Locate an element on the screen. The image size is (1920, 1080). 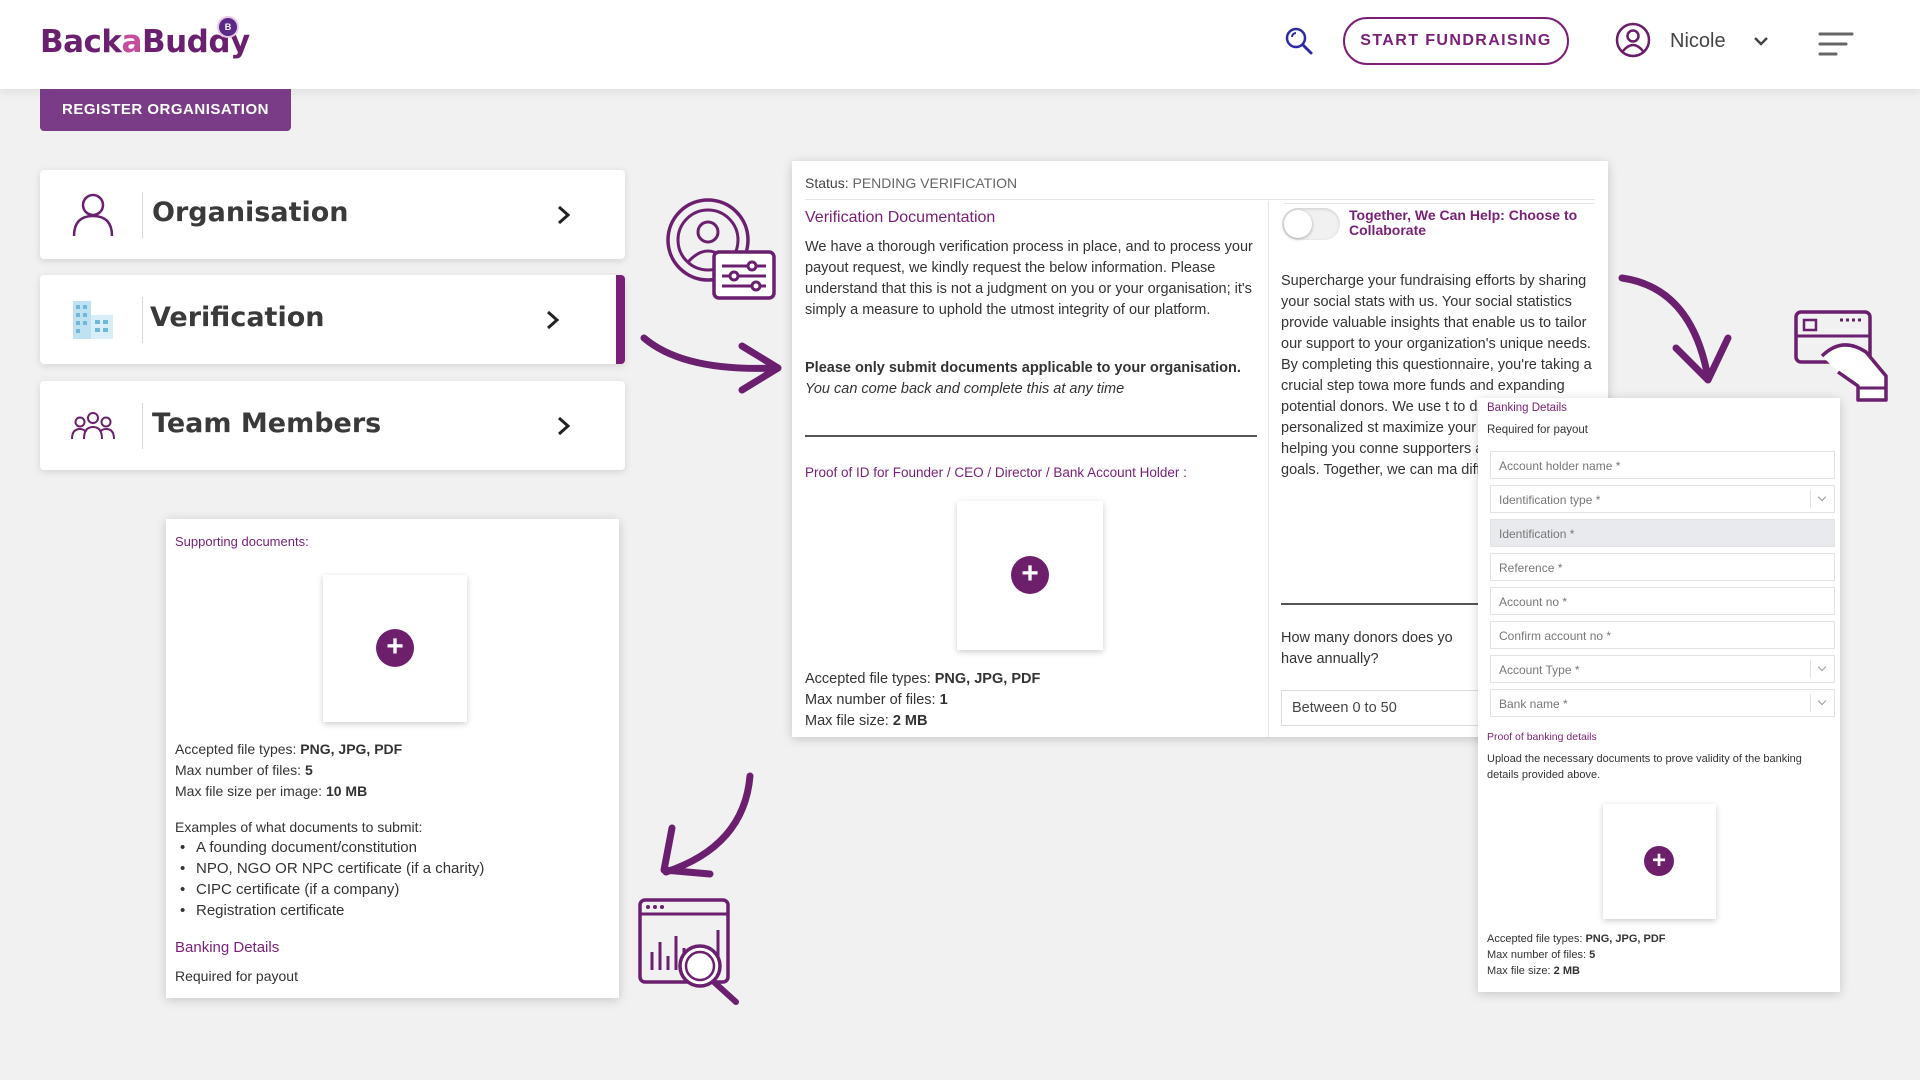
banking-max-size: Max file size: 2 MB is located at coordinates (1533, 971).